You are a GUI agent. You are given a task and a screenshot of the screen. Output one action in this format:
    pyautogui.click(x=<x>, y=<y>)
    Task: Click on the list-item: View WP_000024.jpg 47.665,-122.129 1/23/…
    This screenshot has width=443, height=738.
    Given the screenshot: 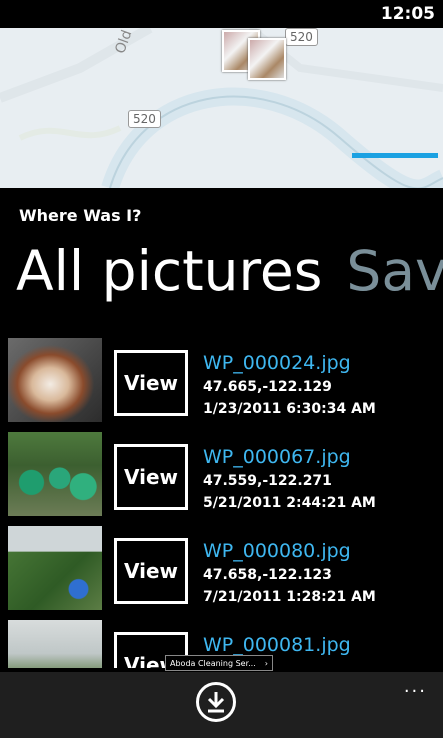 What is the action you would take?
    pyautogui.click(x=221, y=384)
    